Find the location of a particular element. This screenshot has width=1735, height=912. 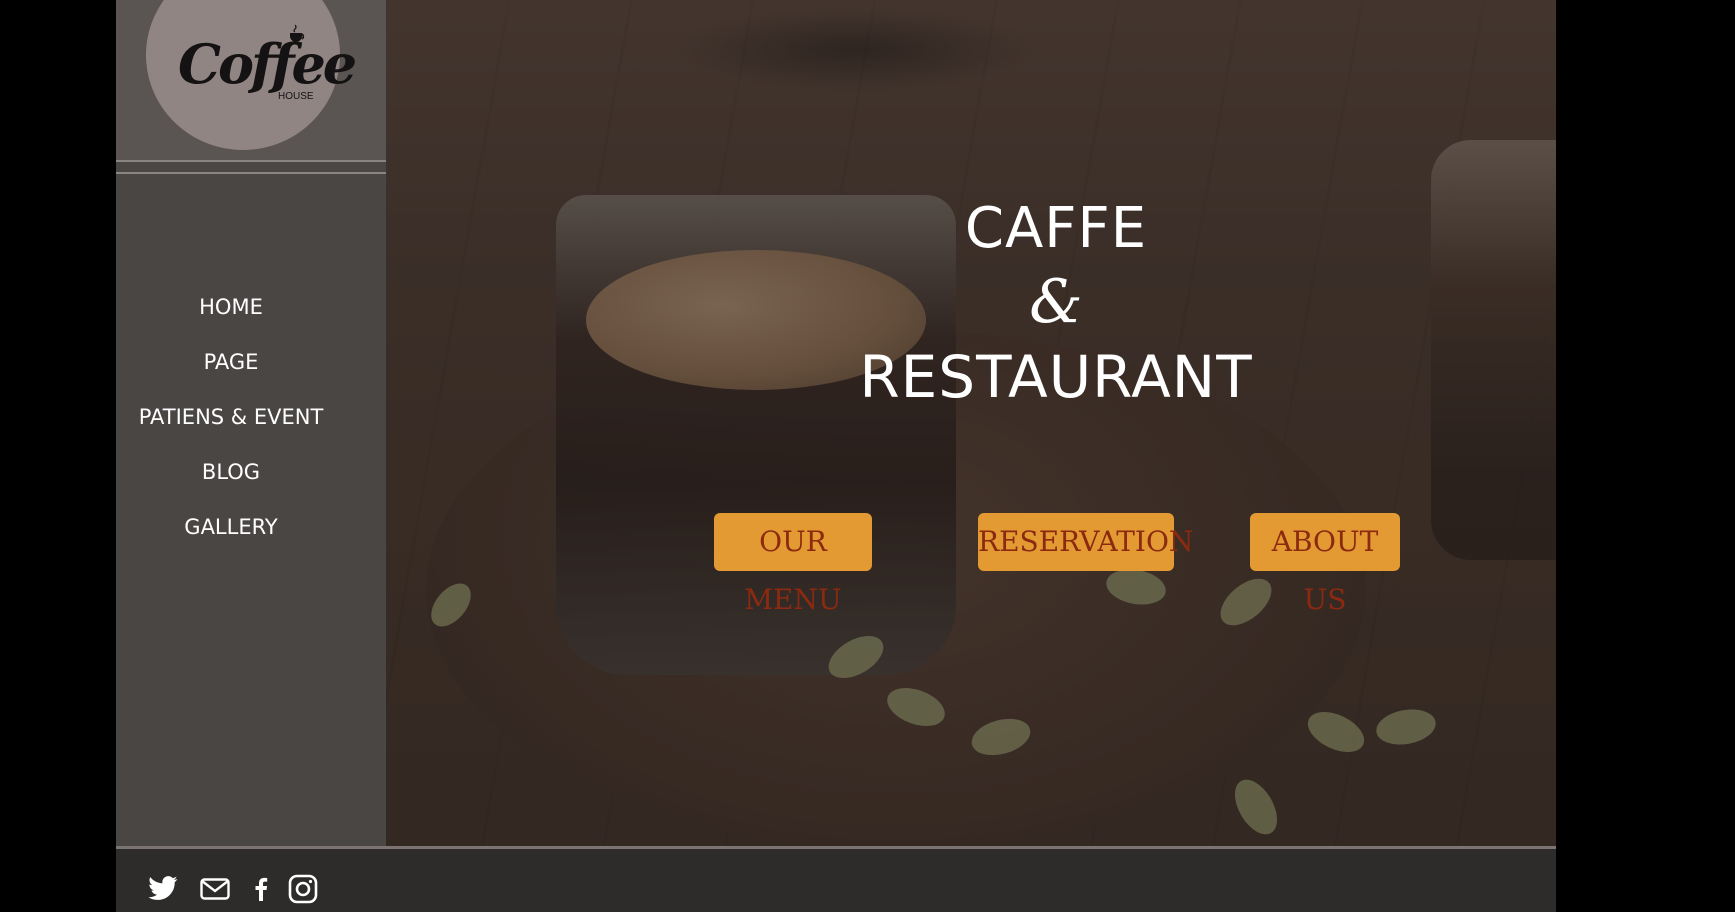

nav-item-home: HOME is located at coordinates (231, 317).